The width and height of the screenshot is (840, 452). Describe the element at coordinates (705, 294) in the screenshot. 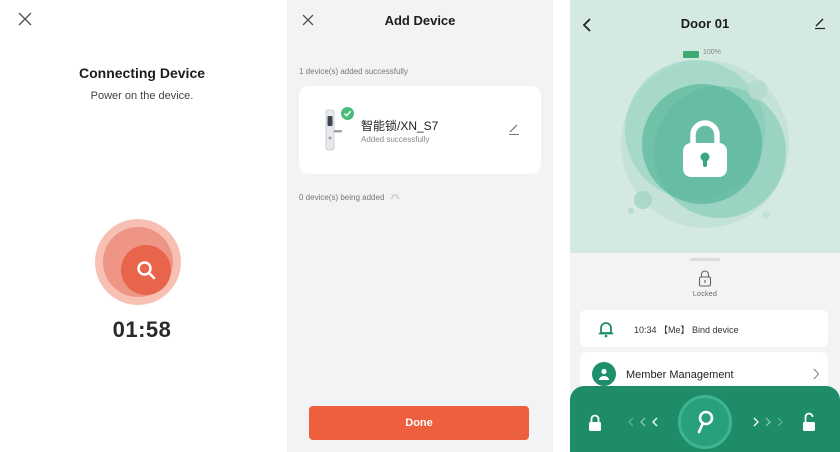

I see `lock-state-label: Locked` at that location.